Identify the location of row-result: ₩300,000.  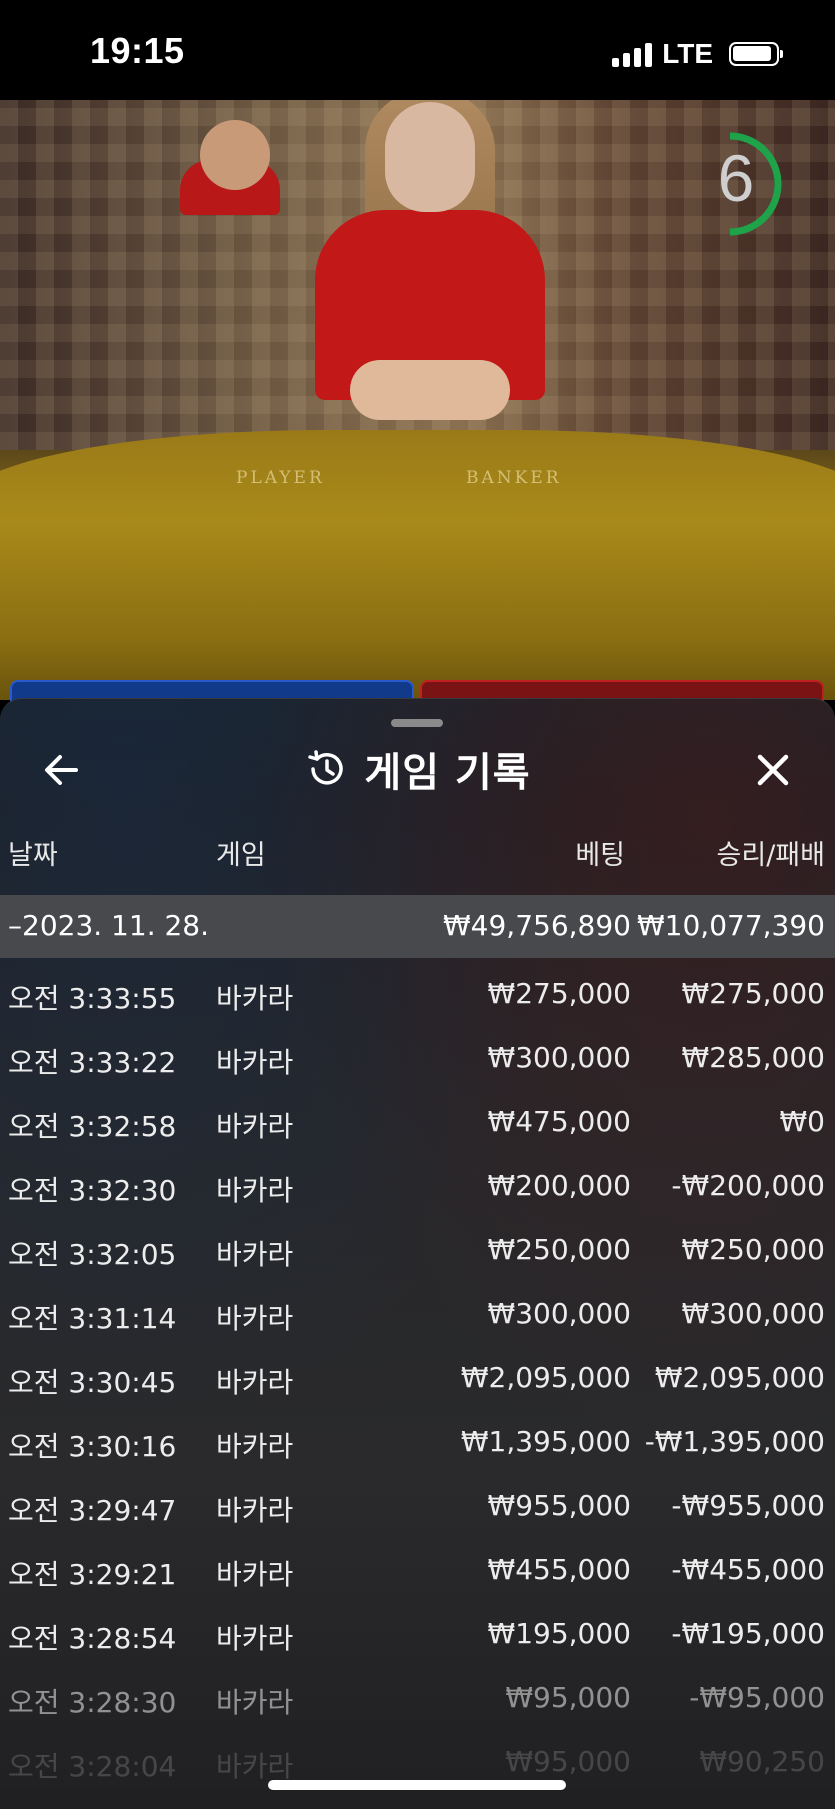
(753, 1313).